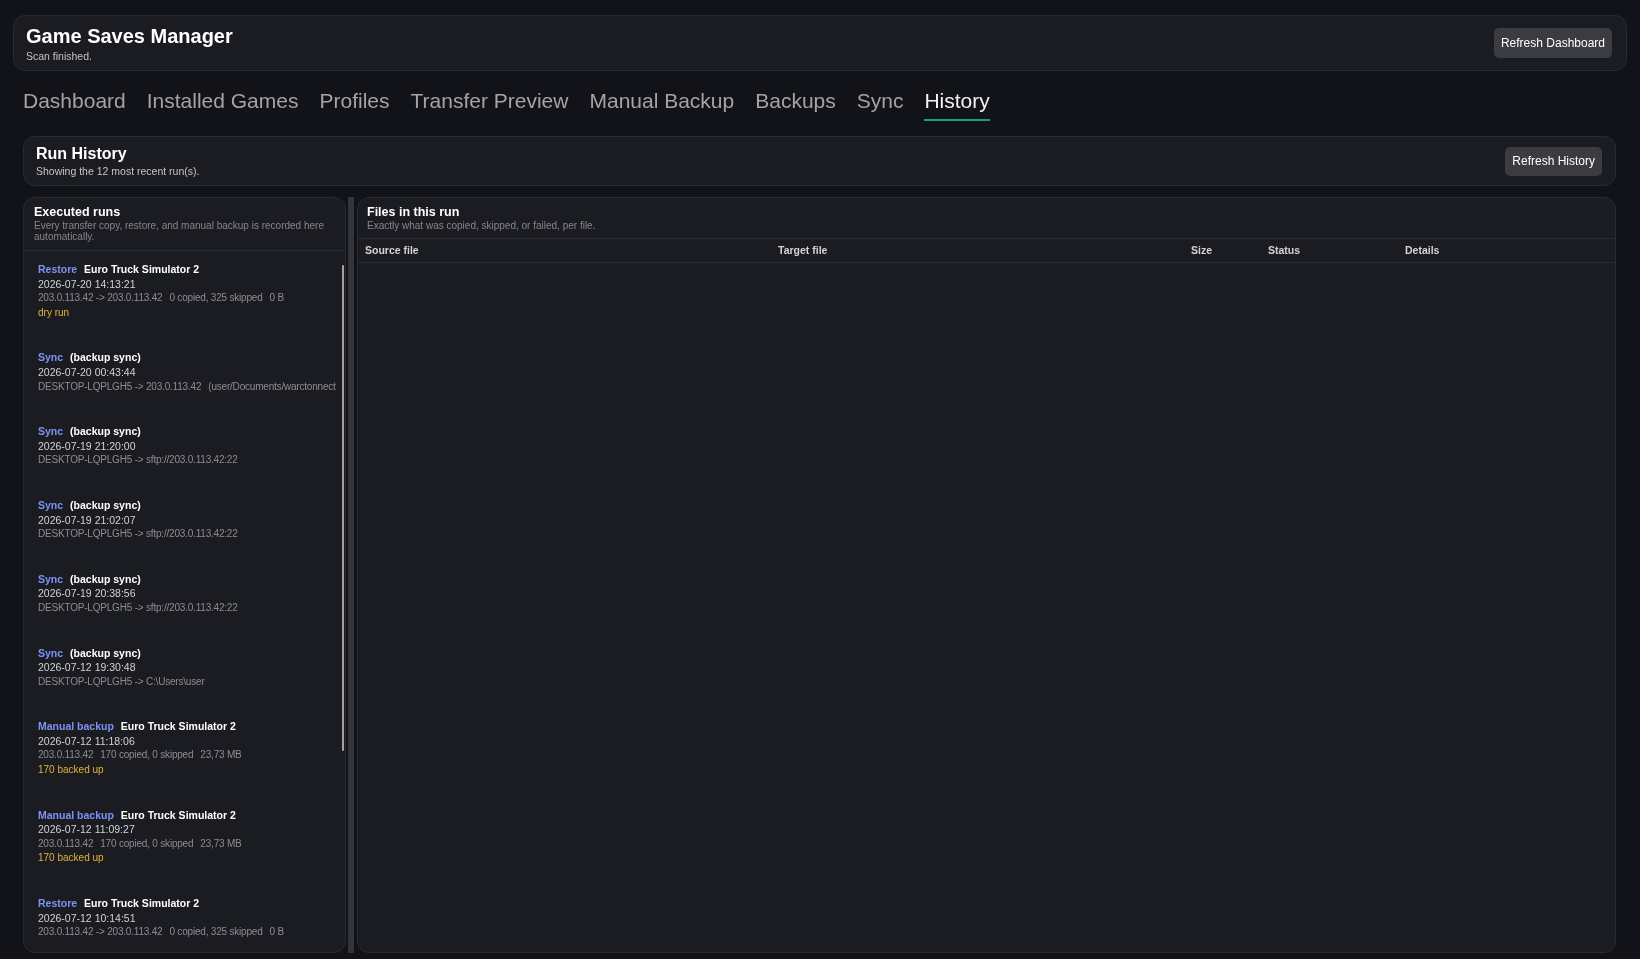  Describe the element at coordinates (82, 153) in the screenshot. I see `section-title: Run History` at that location.